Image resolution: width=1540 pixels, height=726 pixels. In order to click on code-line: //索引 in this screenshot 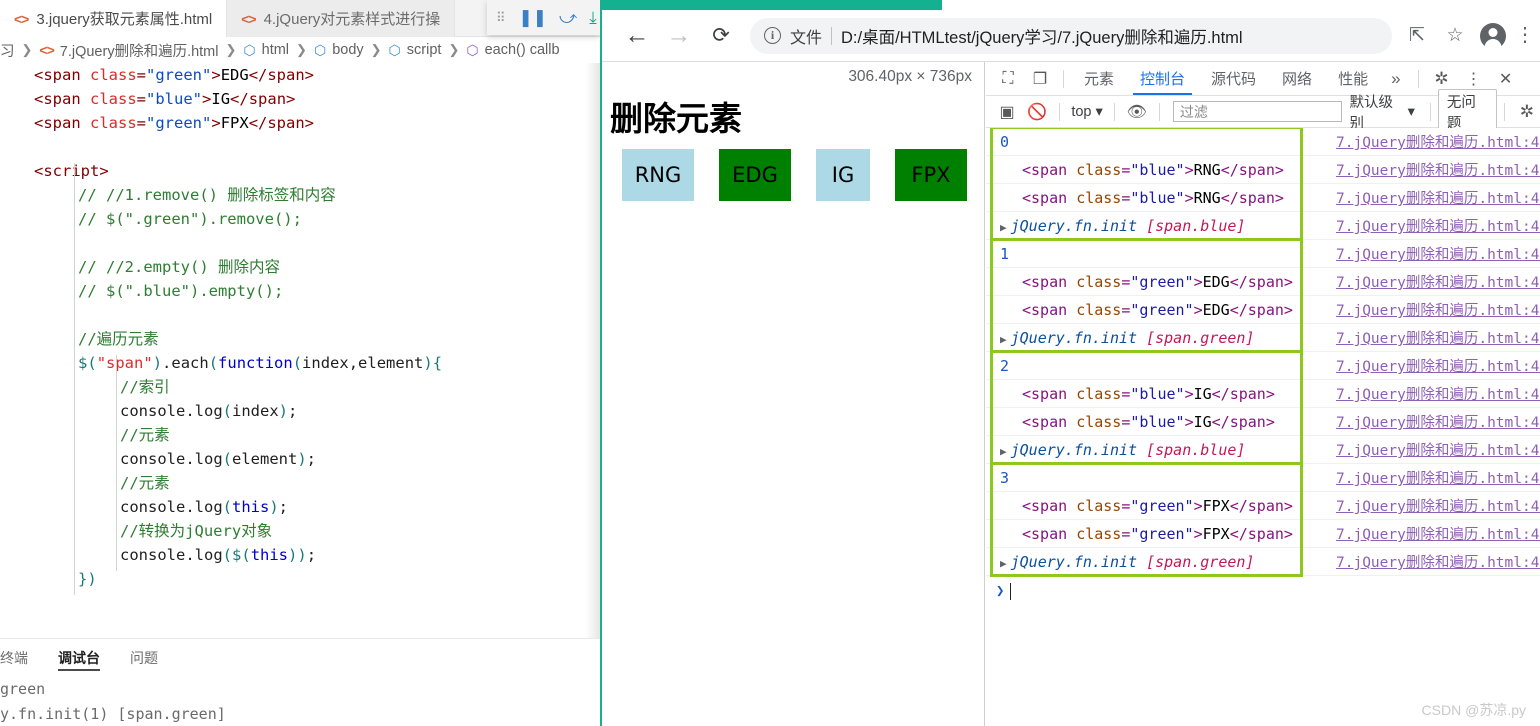, I will do `click(145, 387)`.